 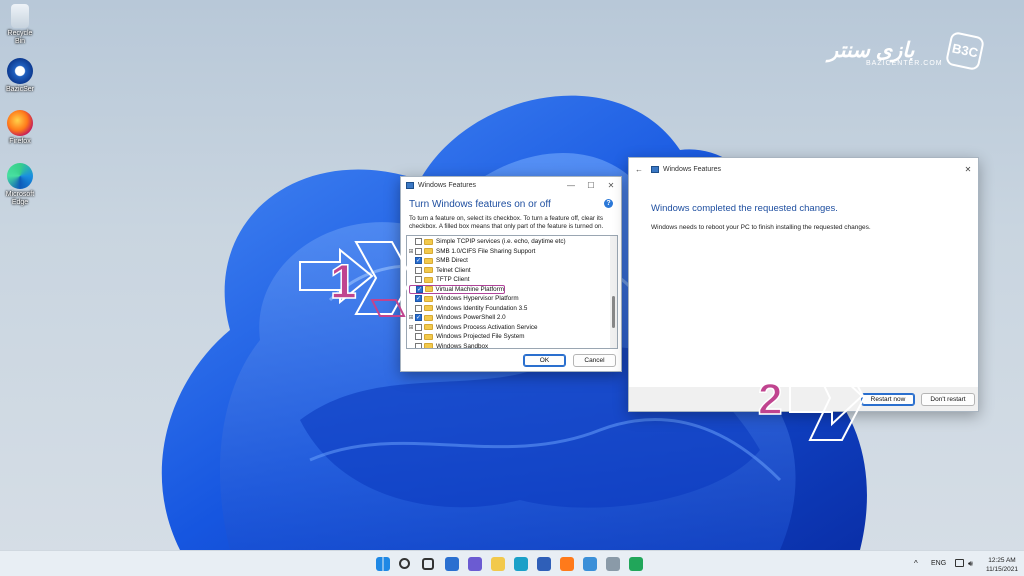 I want to click on control-panel-icon, so click(x=590, y=564).